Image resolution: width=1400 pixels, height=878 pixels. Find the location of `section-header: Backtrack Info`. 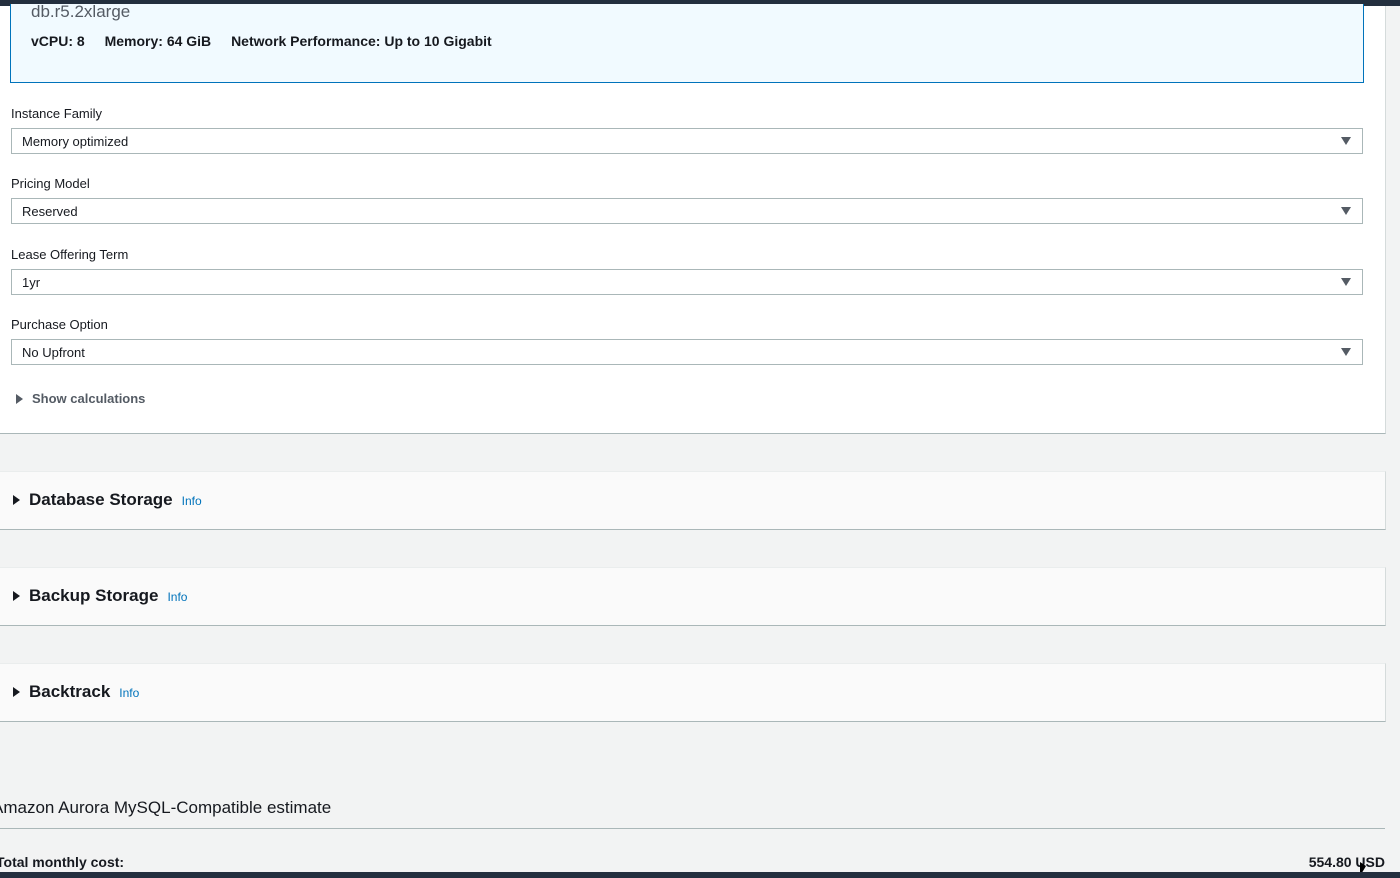

section-header: Backtrack Info is located at coordinates (76, 692).